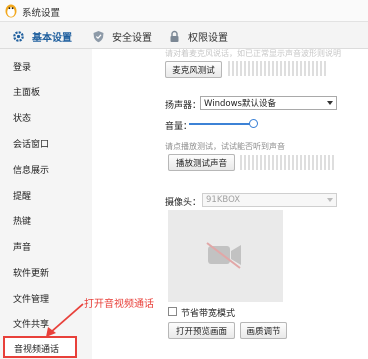 The image size is (368, 359). Describe the element at coordinates (201, 330) in the screenshot. I see `open-preview-button: 打开预览画面` at that location.